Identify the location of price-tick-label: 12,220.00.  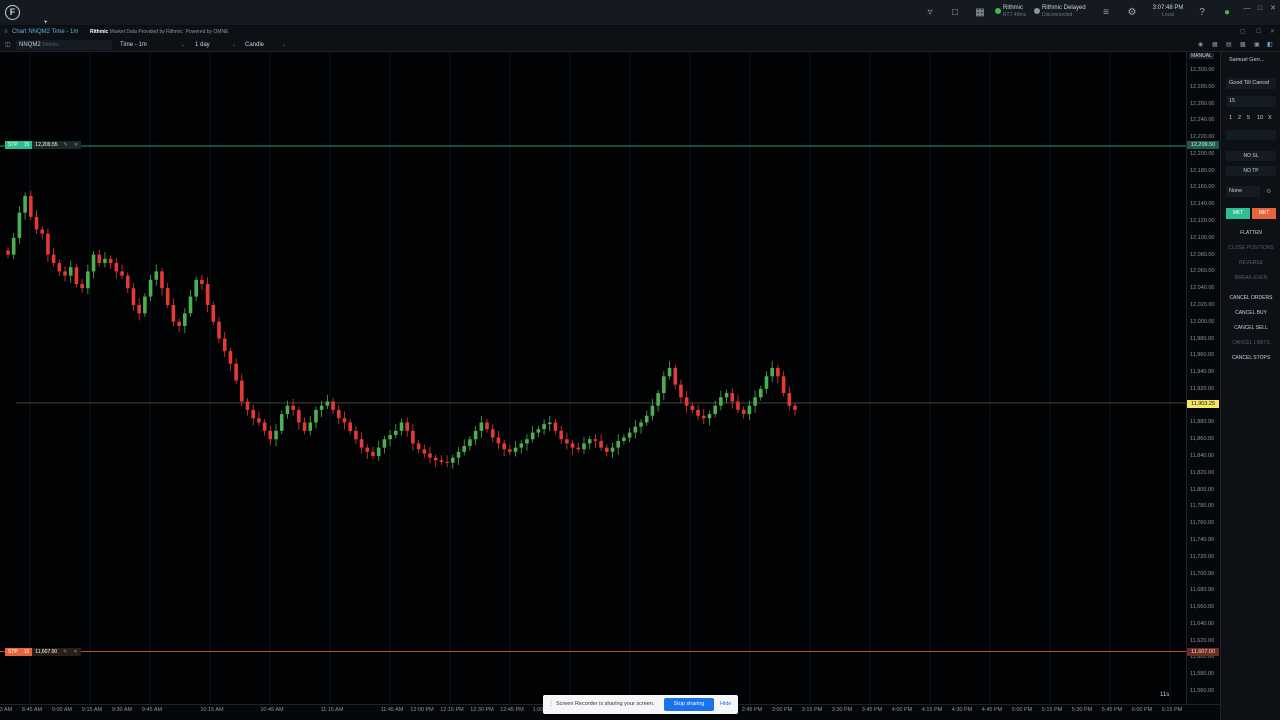
(1202, 137).